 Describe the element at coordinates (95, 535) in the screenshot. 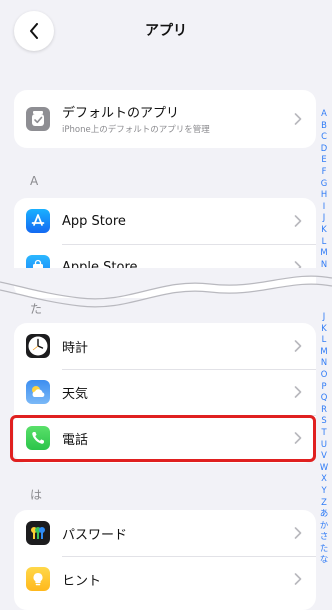

I see `list-item-label: パスワード` at that location.